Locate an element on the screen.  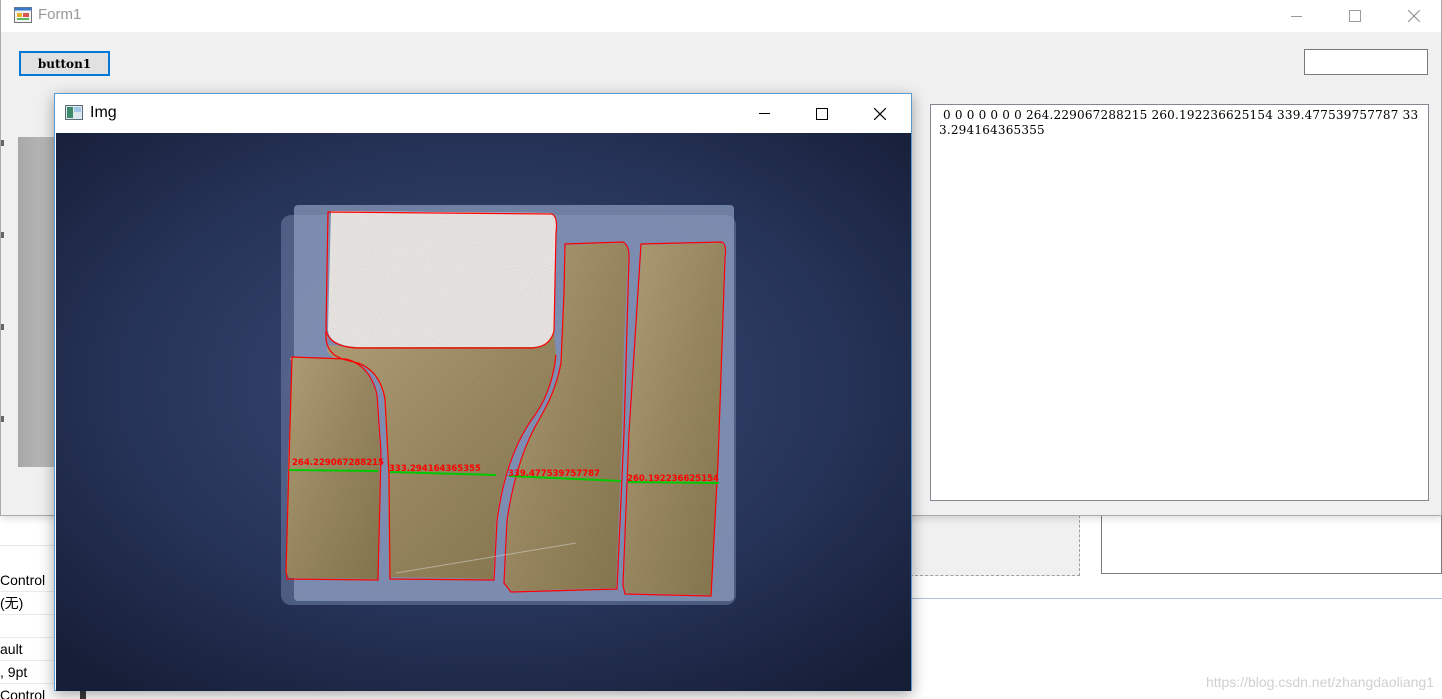
designer-textbox is located at coordinates (1271, 544).